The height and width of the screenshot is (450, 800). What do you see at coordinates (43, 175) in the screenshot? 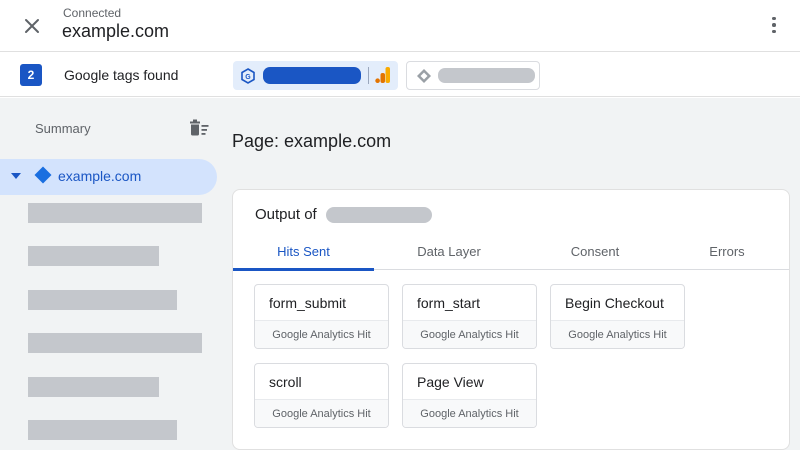
I see `page-diamond-icon` at bounding box center [43, 175].